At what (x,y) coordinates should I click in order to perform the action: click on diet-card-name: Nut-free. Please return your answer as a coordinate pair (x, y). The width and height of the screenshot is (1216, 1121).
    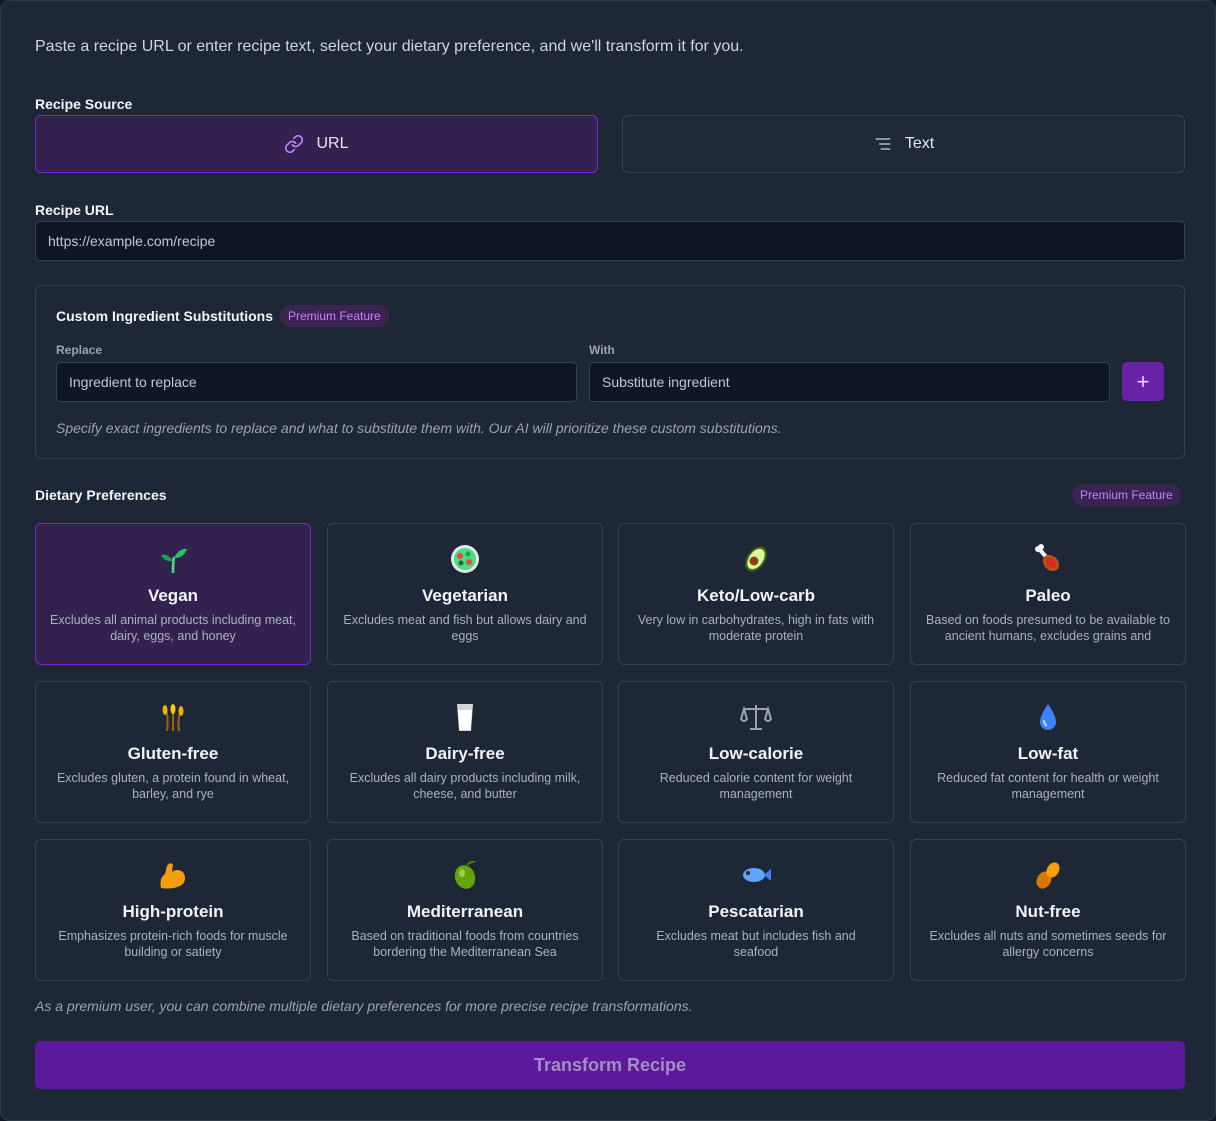
    Looking at the image, I should click on (1048, 911).